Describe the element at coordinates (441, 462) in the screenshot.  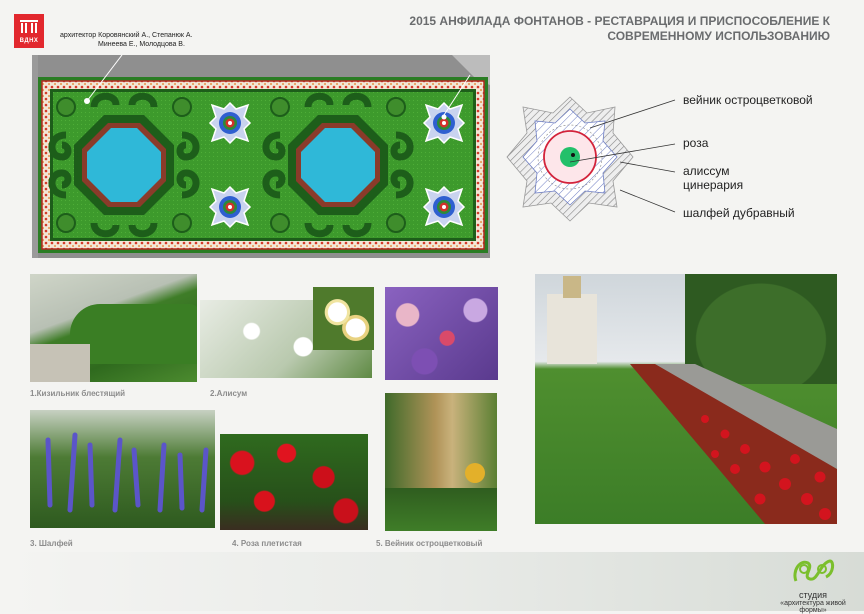
I see `photo-veinik` at that location.